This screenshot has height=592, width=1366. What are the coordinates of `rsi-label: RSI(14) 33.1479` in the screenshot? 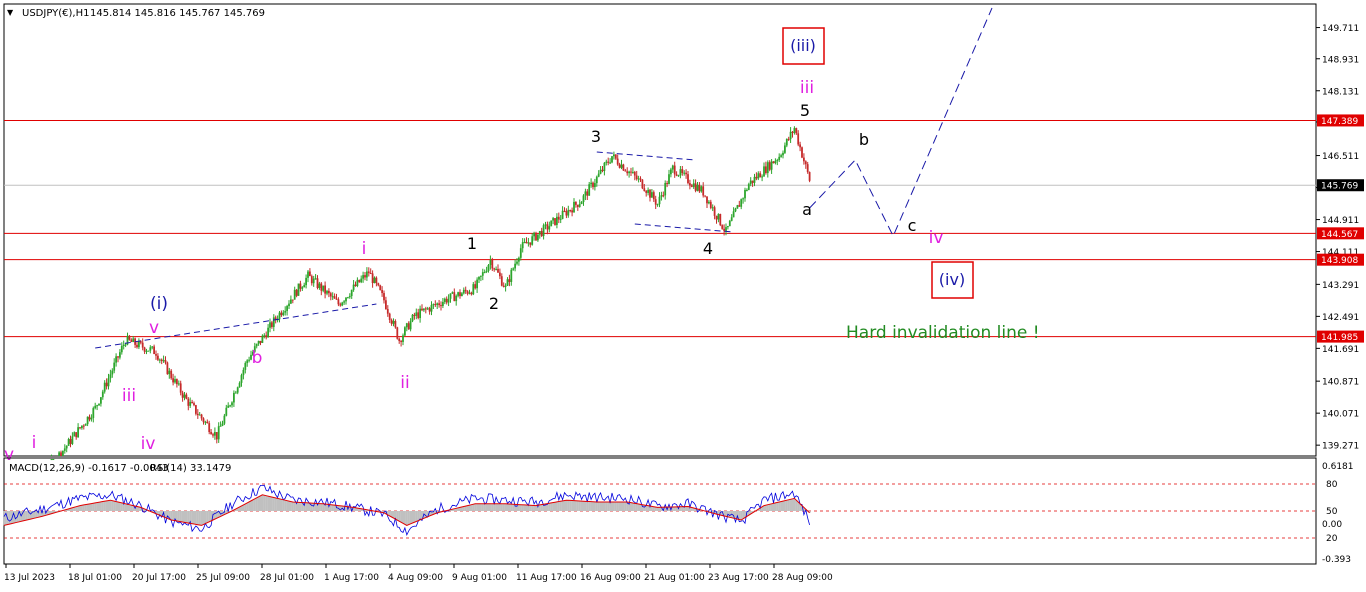 It's located at (190, 468).